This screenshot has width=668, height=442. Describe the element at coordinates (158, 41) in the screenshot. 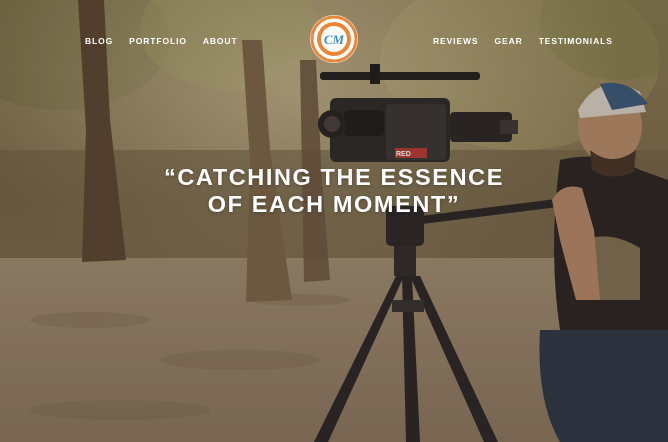

I see `nav-link-portfolio: PORTFOLIO` at that location.